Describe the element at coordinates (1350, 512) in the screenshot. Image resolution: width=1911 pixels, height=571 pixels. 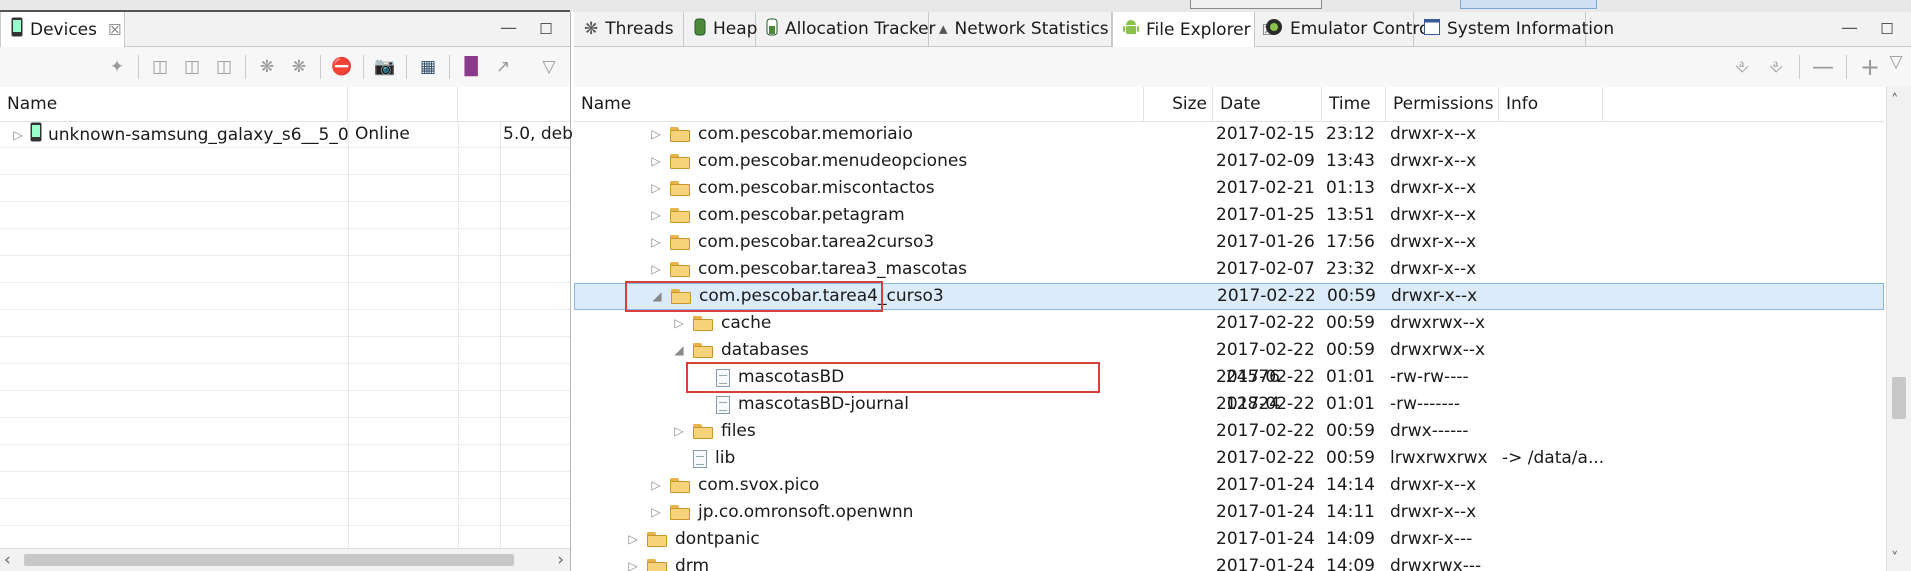
I see `file-time: 14:11` at that location.